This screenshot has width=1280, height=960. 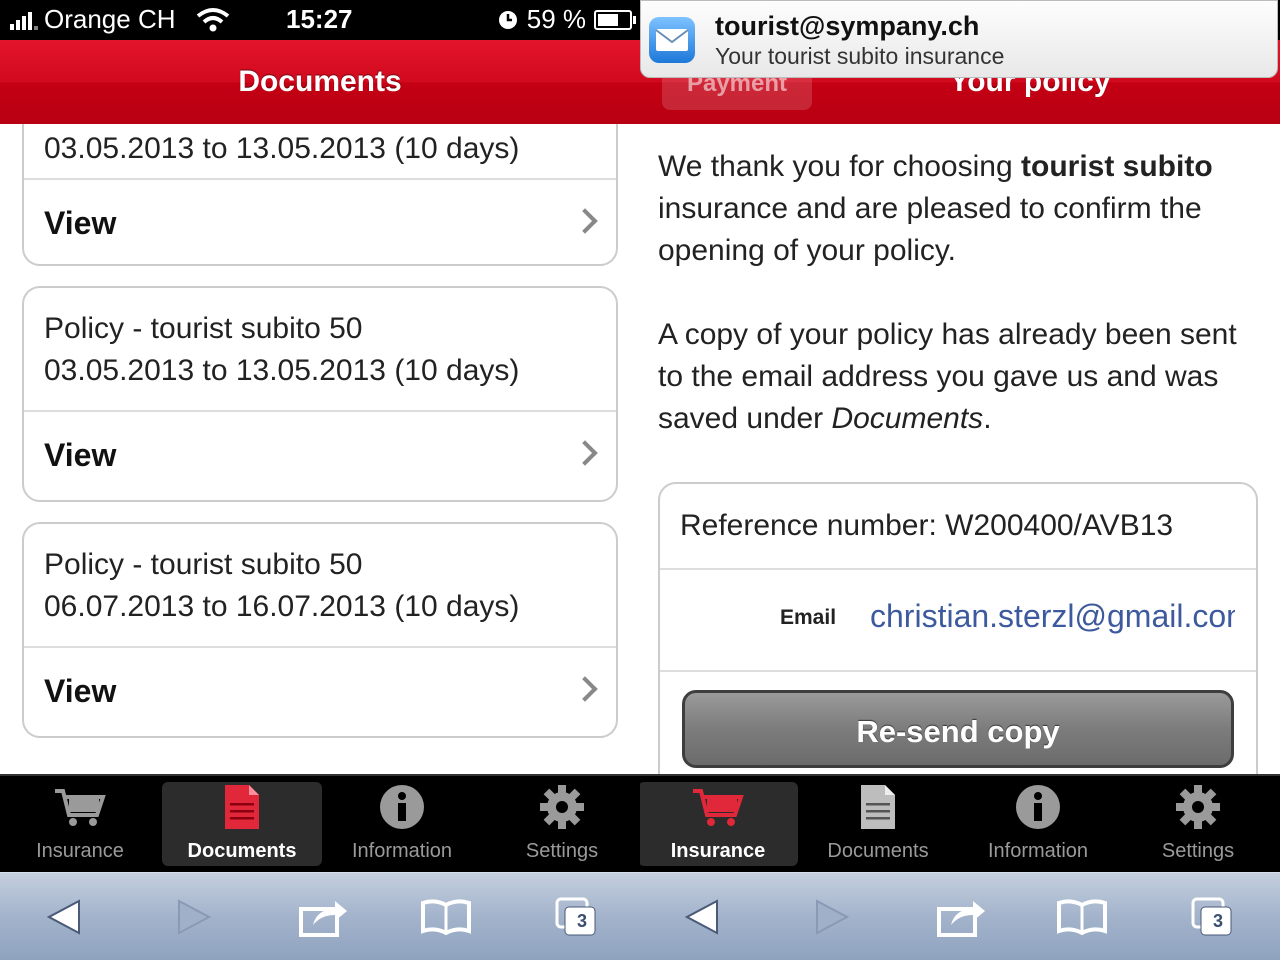 I want to click on page-title: Documents, so click(x=320, y=81).